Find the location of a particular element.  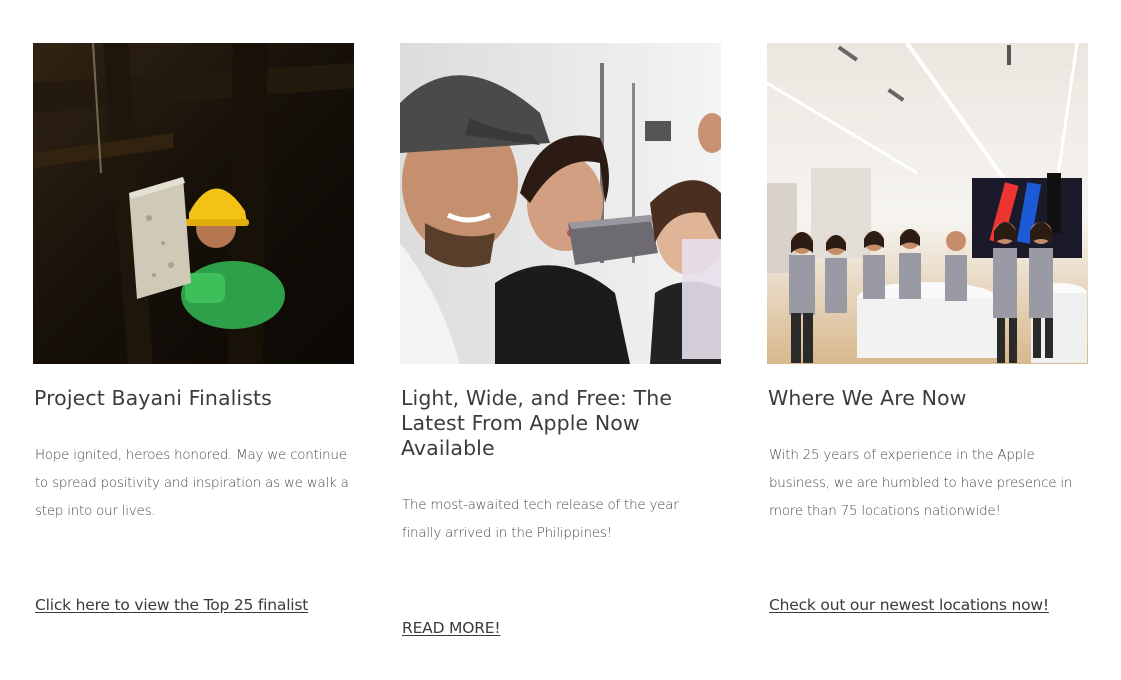

newest-locations-link: Check out our newest locations now! is located at coordinates (909, 605).